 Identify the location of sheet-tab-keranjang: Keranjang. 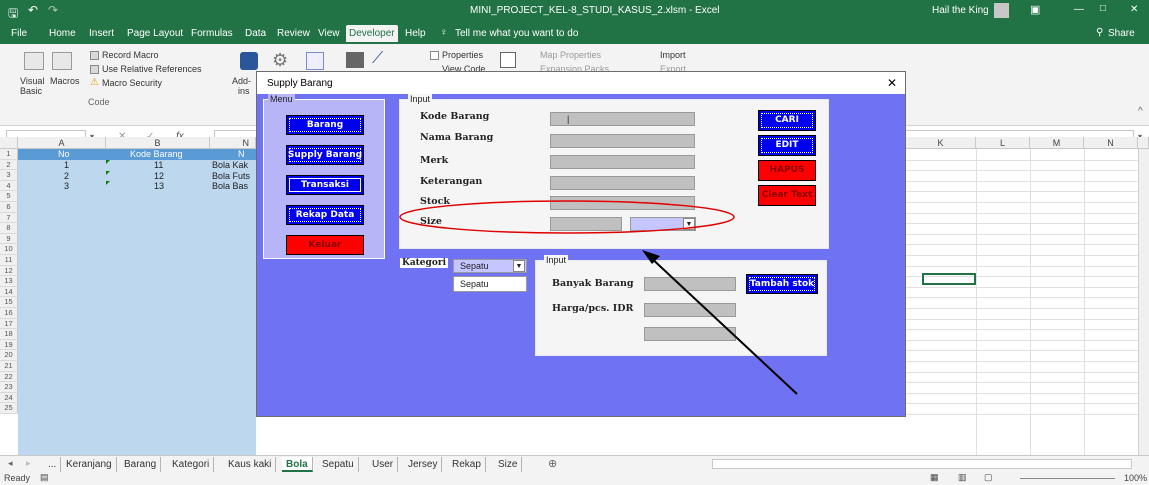
(89, 464).